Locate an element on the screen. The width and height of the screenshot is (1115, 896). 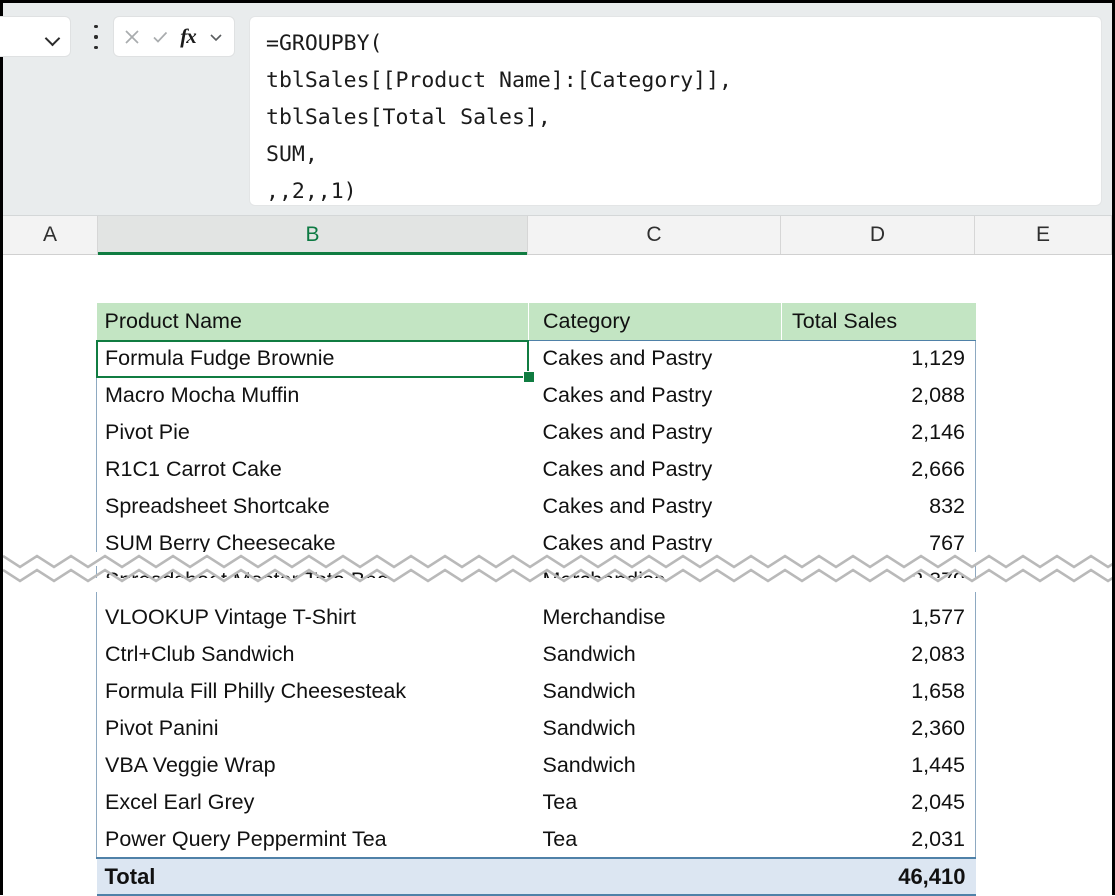
table-row: Pivot Pie Cakes and Pastry 2,146 is located at coordinates (536, 432).